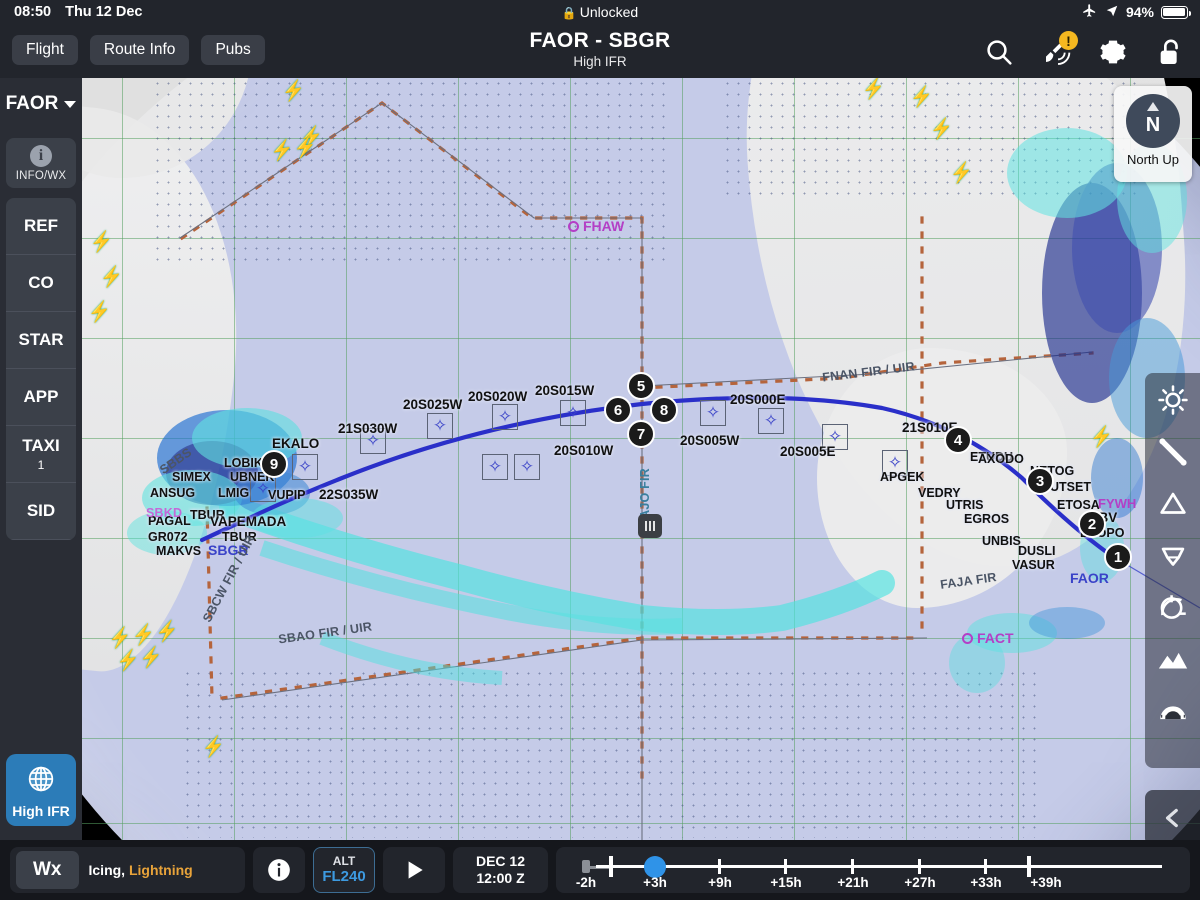 The image size is (1200, 900). Describe the element at coordinates (160, 870) in the screenshot. I see `wx-layer-lightning: Lightning` at that location.